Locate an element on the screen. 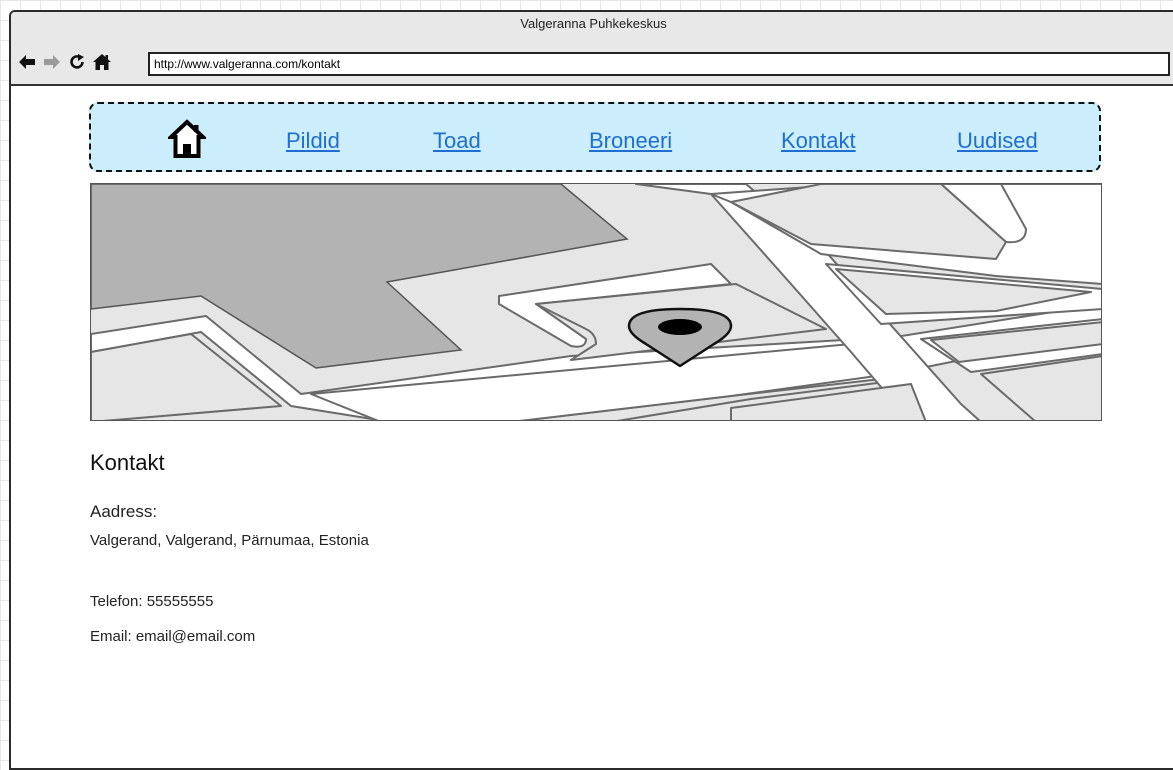  phone-text: Telefon: 55555555 is located at coordinates (152, 601).